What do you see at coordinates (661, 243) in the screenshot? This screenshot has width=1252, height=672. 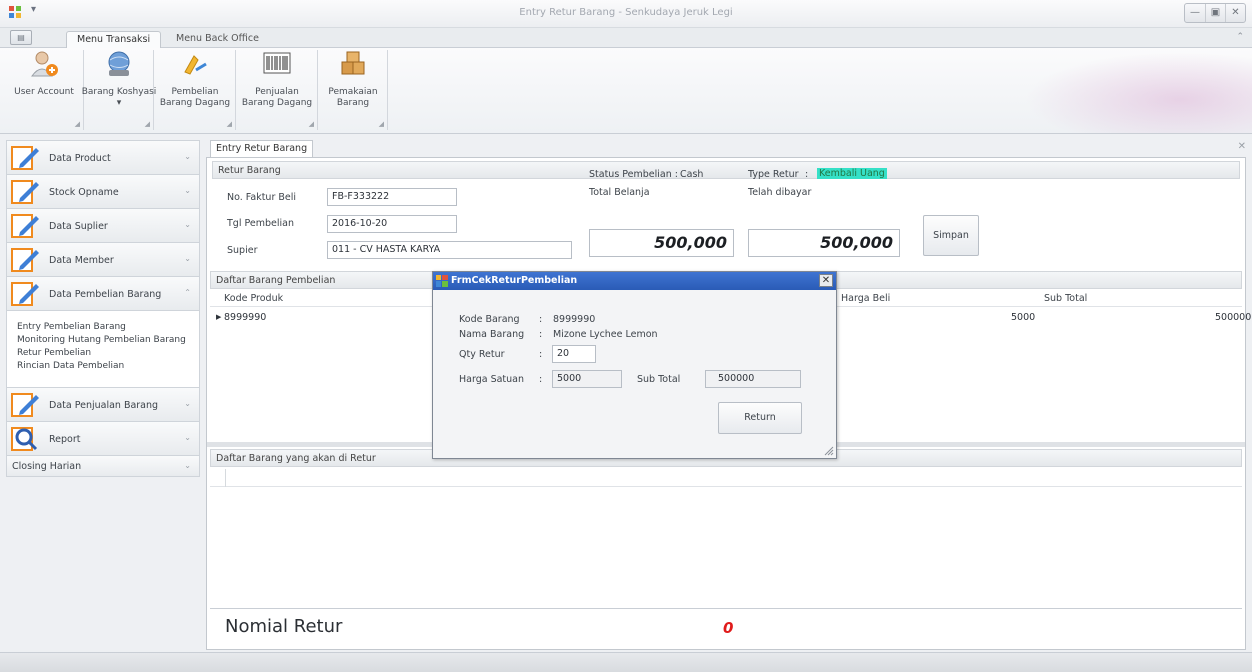 I see `total-belanja-field: 500,000` at bounding box center [661, 243].